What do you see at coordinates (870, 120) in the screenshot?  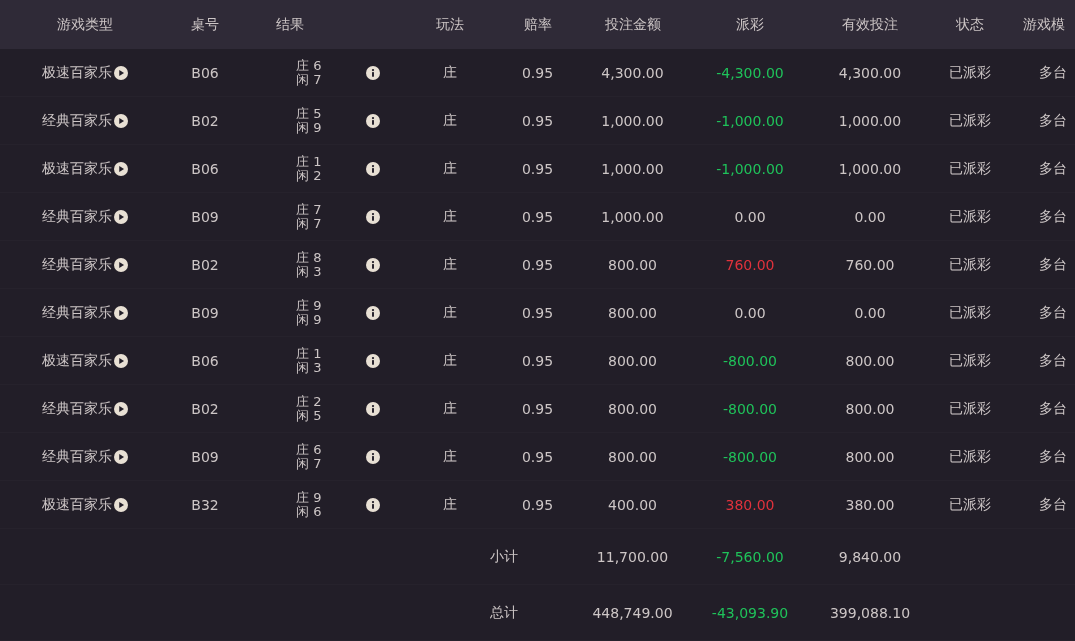 I see `valid-bet: 1,000.00` at bounding box center [870, 120].